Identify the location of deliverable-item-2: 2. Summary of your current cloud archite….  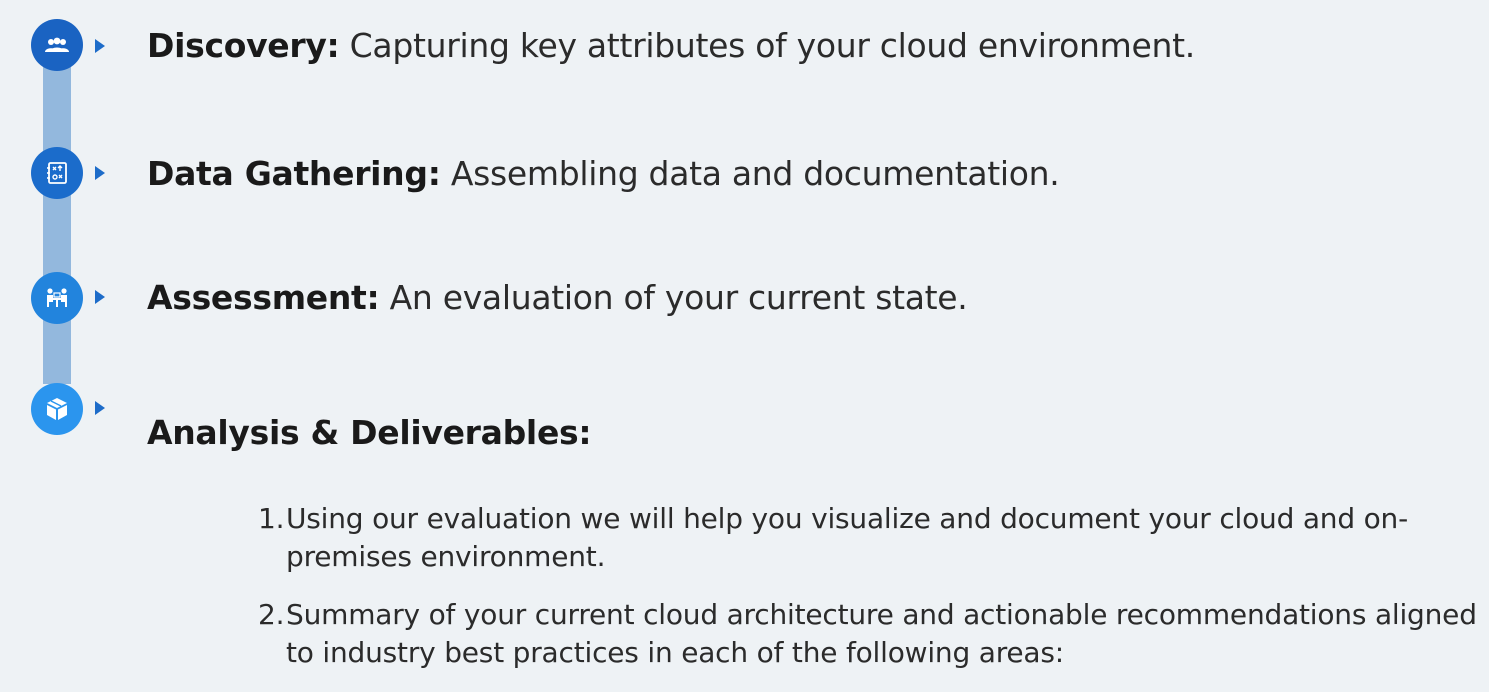
(868, 634).